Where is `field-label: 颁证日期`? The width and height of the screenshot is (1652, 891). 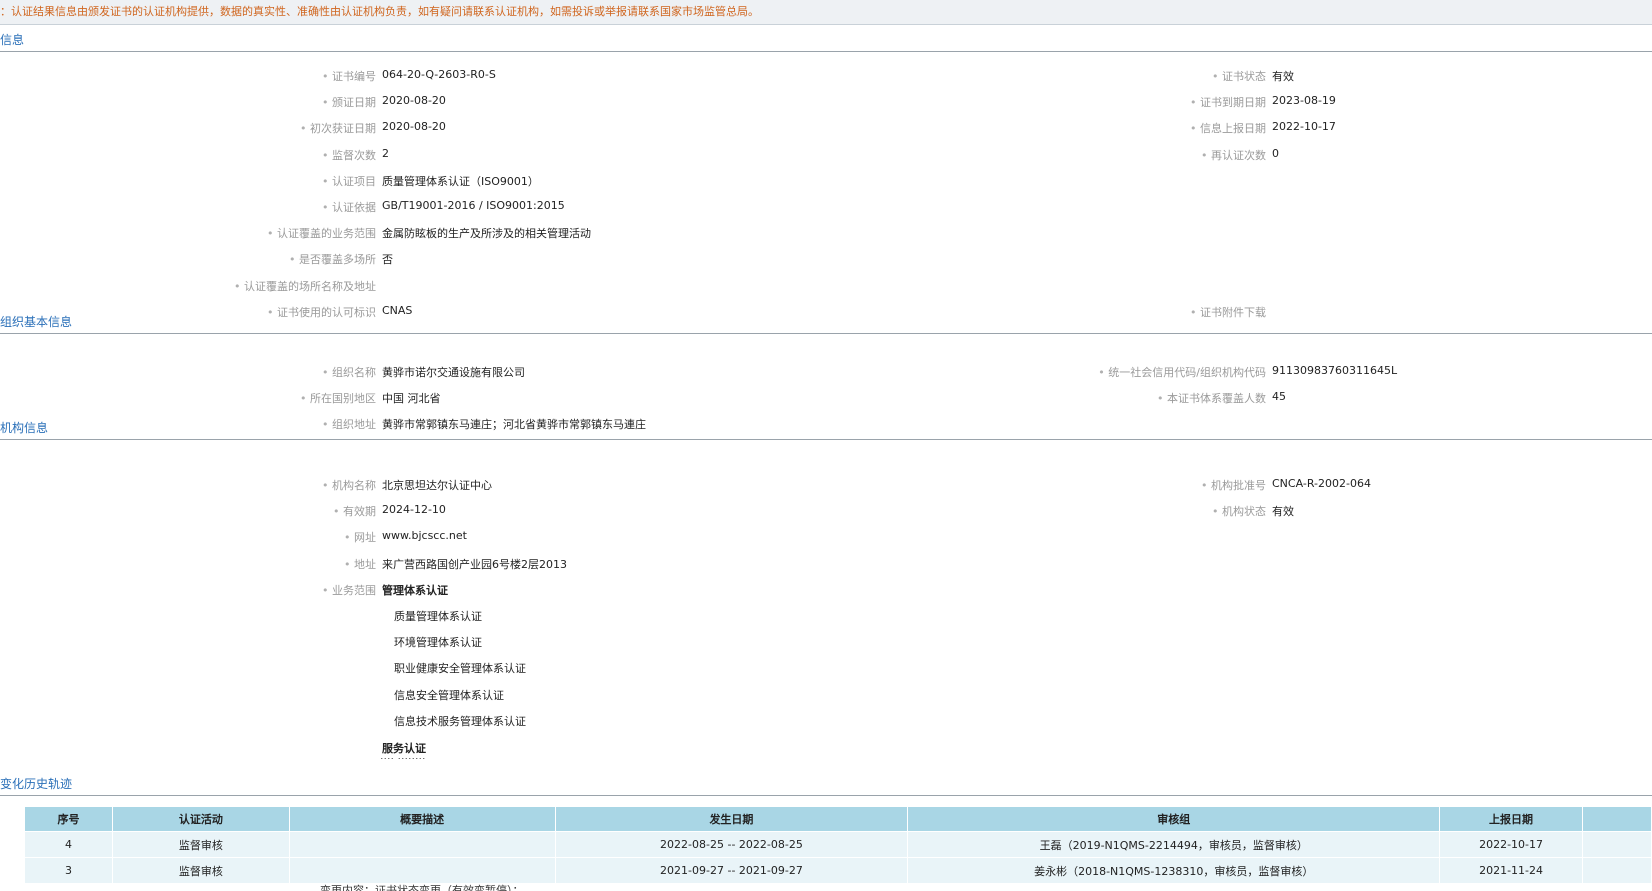
field-label: 颁证日期 is located at coordinates (349, 102).